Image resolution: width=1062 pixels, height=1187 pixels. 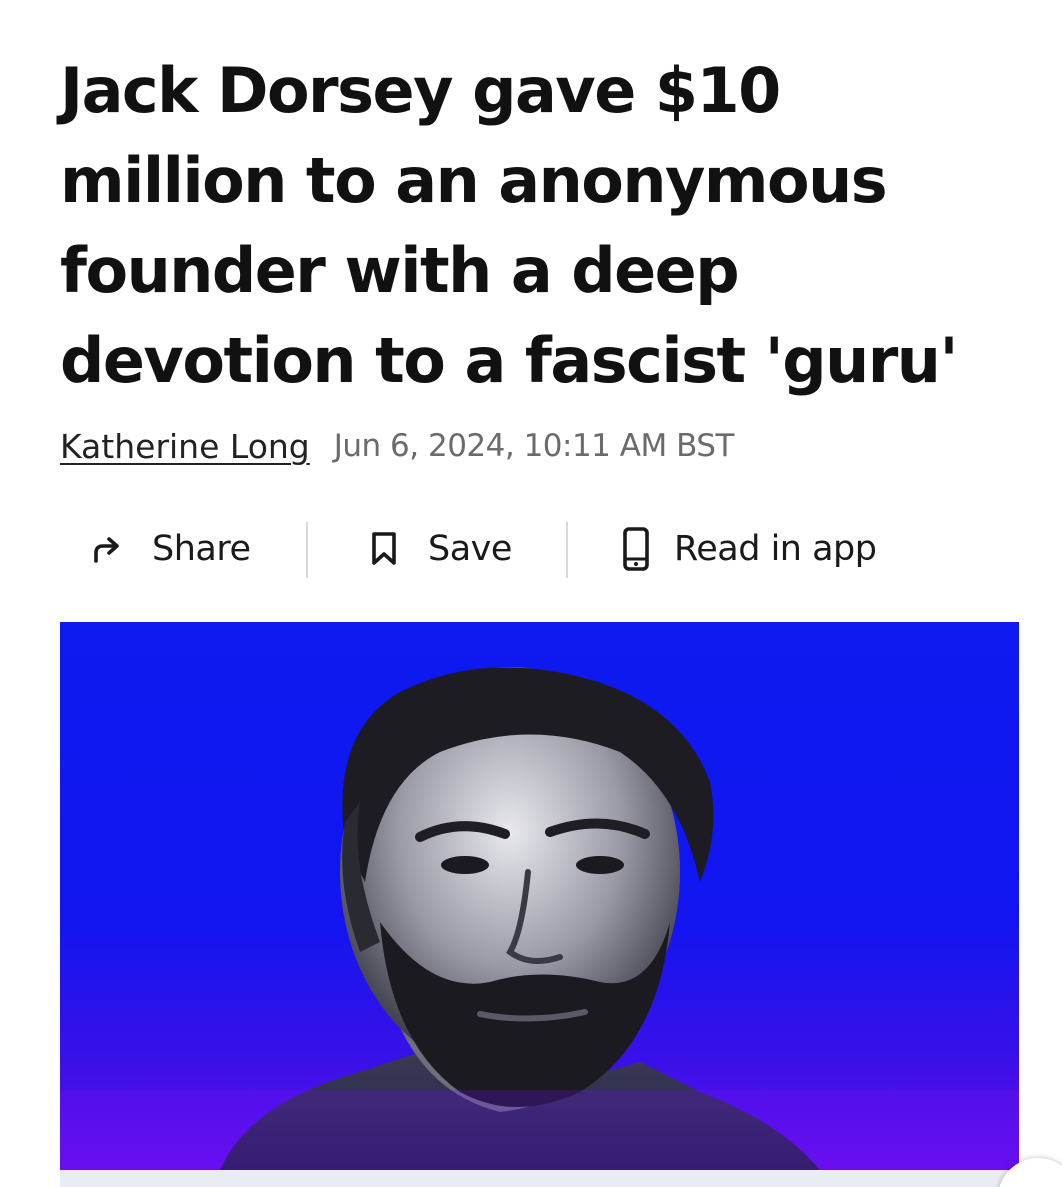 What do you see at coordinates (636, 549) in the screenshot?
I see `phone-icon` at bounding box center [636, 549].